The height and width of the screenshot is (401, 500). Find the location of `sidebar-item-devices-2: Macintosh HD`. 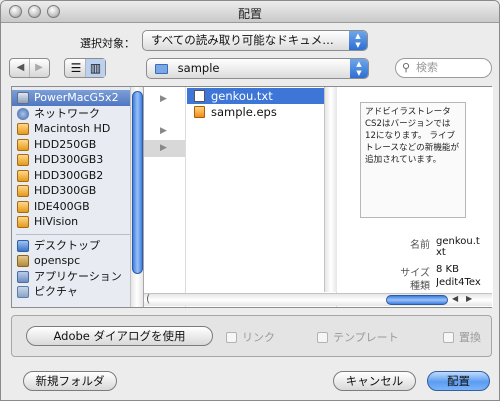

sidebar-item-devices-2: Macintosh HD is located at coordinates (77, 129).